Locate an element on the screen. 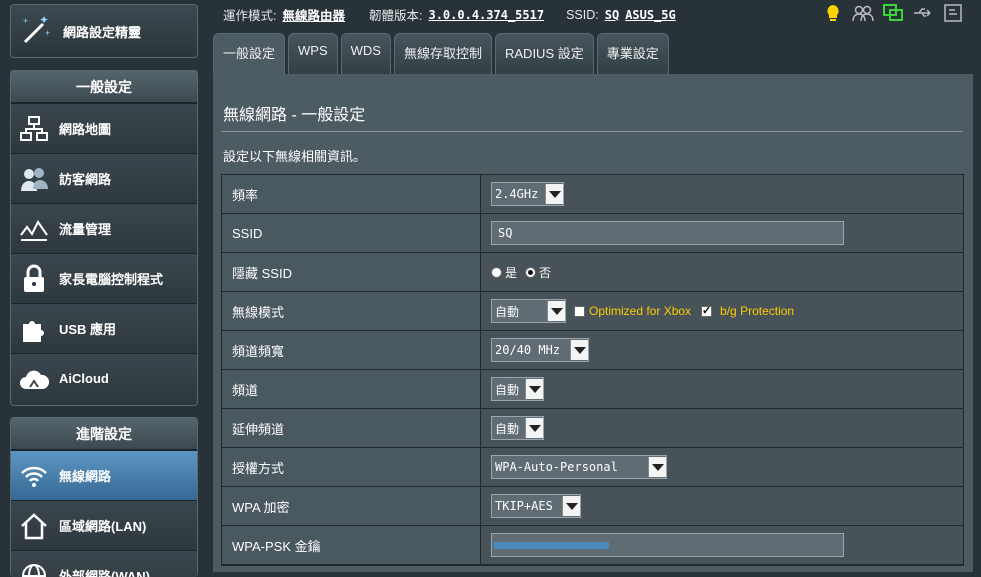 Image resolution: width=981 pixels, height=577 pixels. sidebar-item-label: 訪客網路 is located at coordinates (85, 178).